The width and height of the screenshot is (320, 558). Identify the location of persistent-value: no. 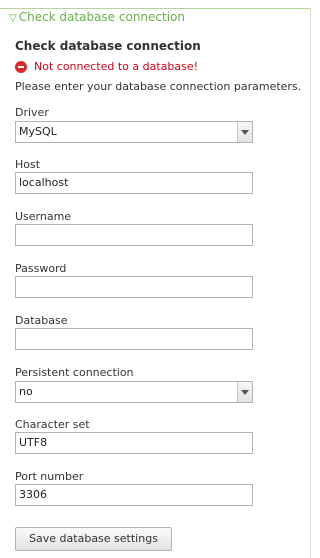
(26, 391).